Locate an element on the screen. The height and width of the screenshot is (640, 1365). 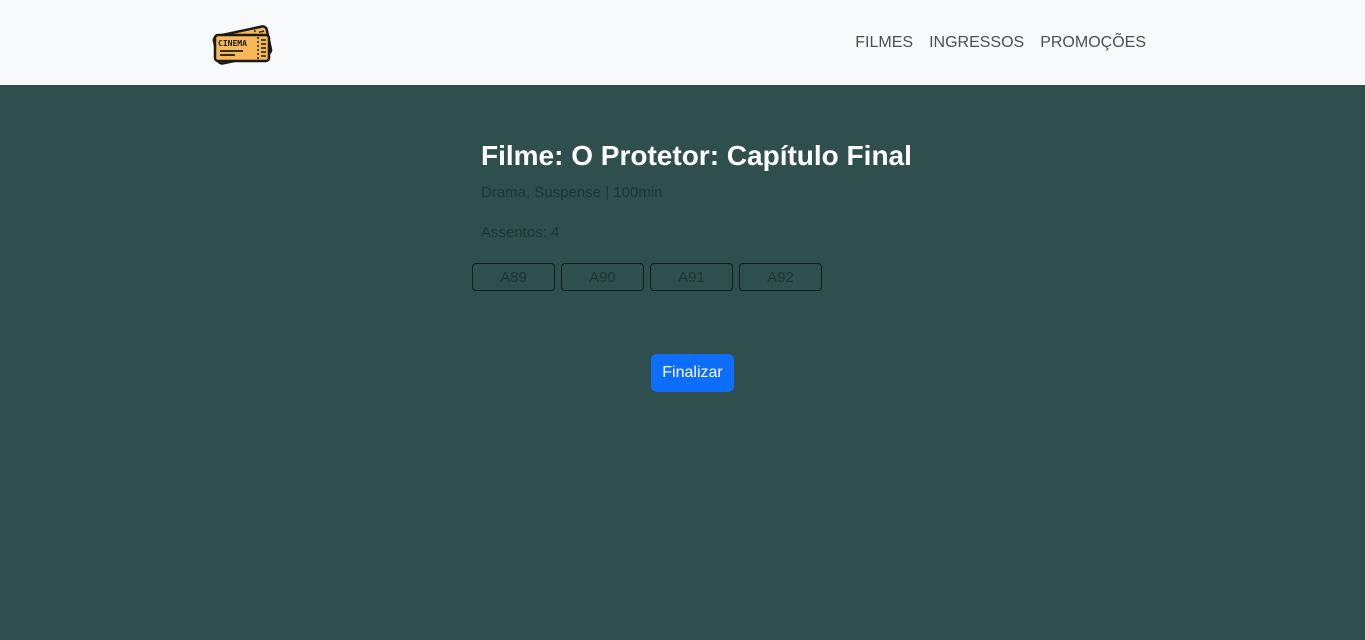
svg-text: CINEMA is located at coordinates (232, 43).